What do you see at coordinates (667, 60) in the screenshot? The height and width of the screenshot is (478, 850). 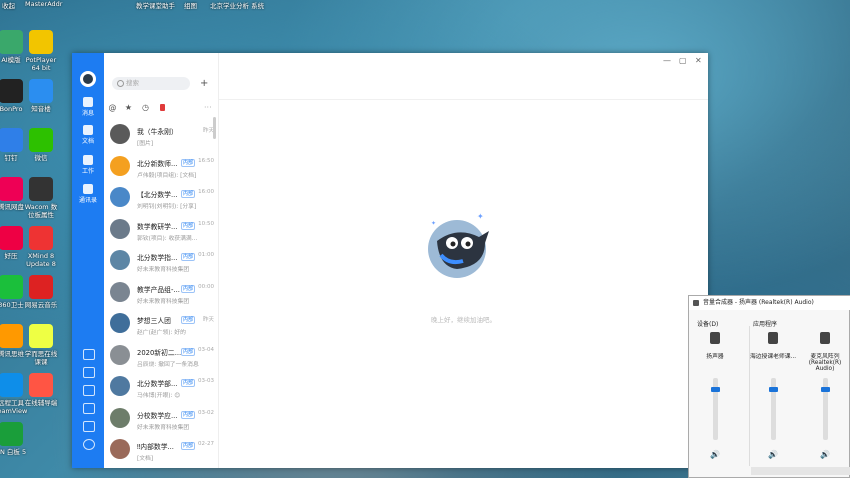 I see `minimize-button: —` at bounding box center [667, 60].